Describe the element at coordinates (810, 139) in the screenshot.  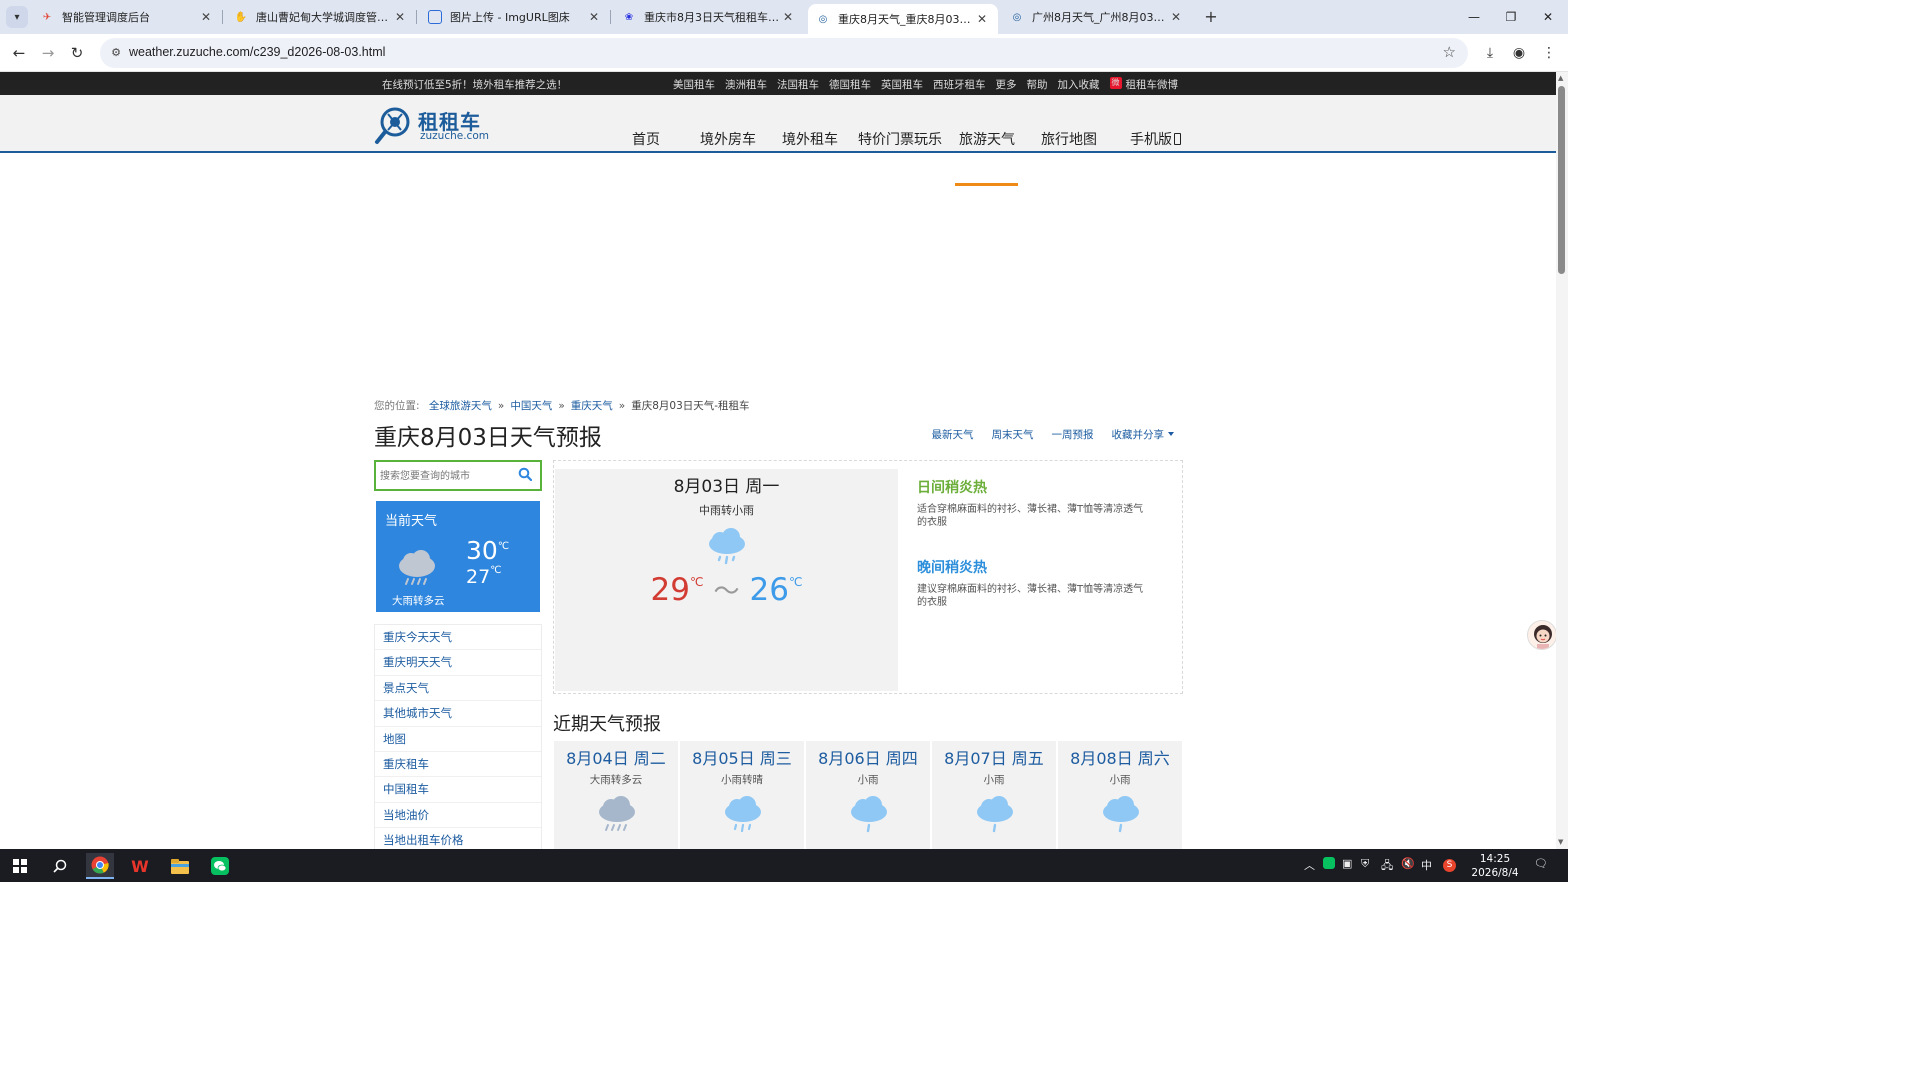
I see `nav-car-rental: 境外租车` at that location.